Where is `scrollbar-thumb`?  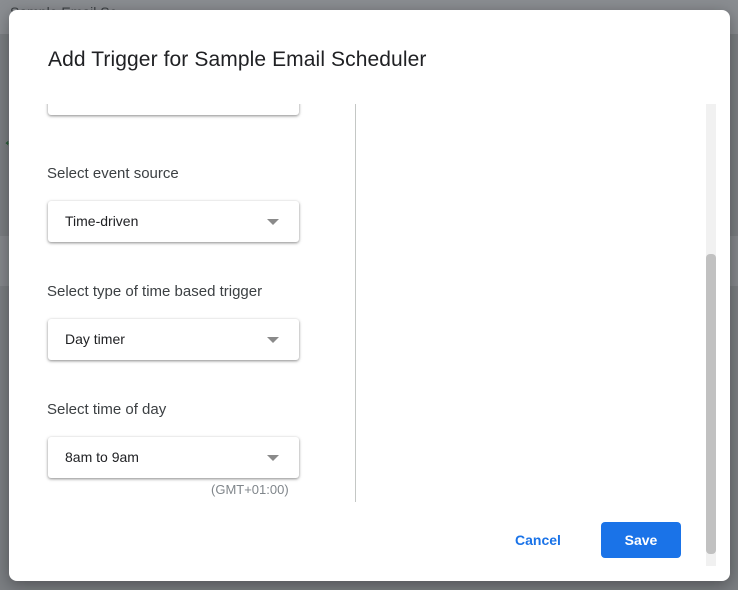 scrollbar-thumb is located at coordinates (711, 404).